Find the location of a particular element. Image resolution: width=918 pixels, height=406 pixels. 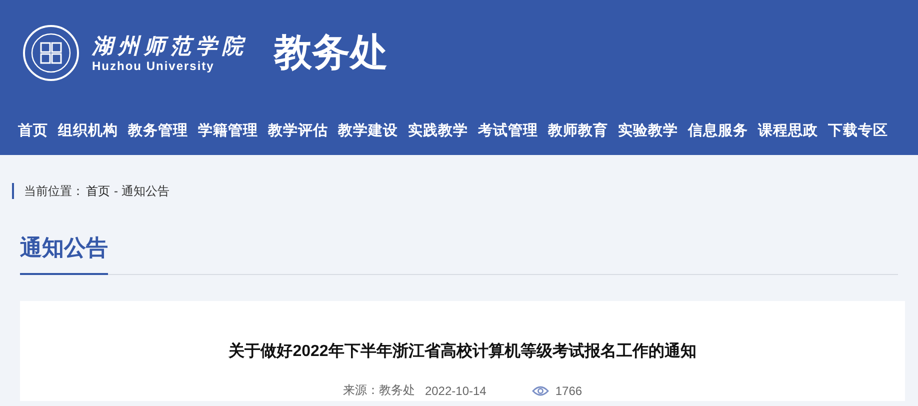

nav-link: 教师教育 is located at coordinates (578, 130).